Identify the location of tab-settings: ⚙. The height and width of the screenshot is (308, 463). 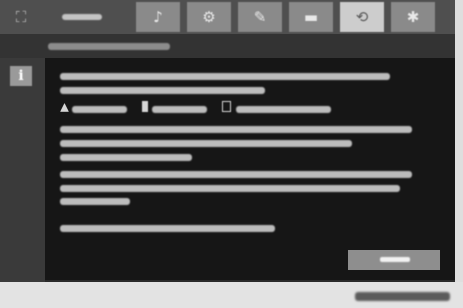
(209, 17).